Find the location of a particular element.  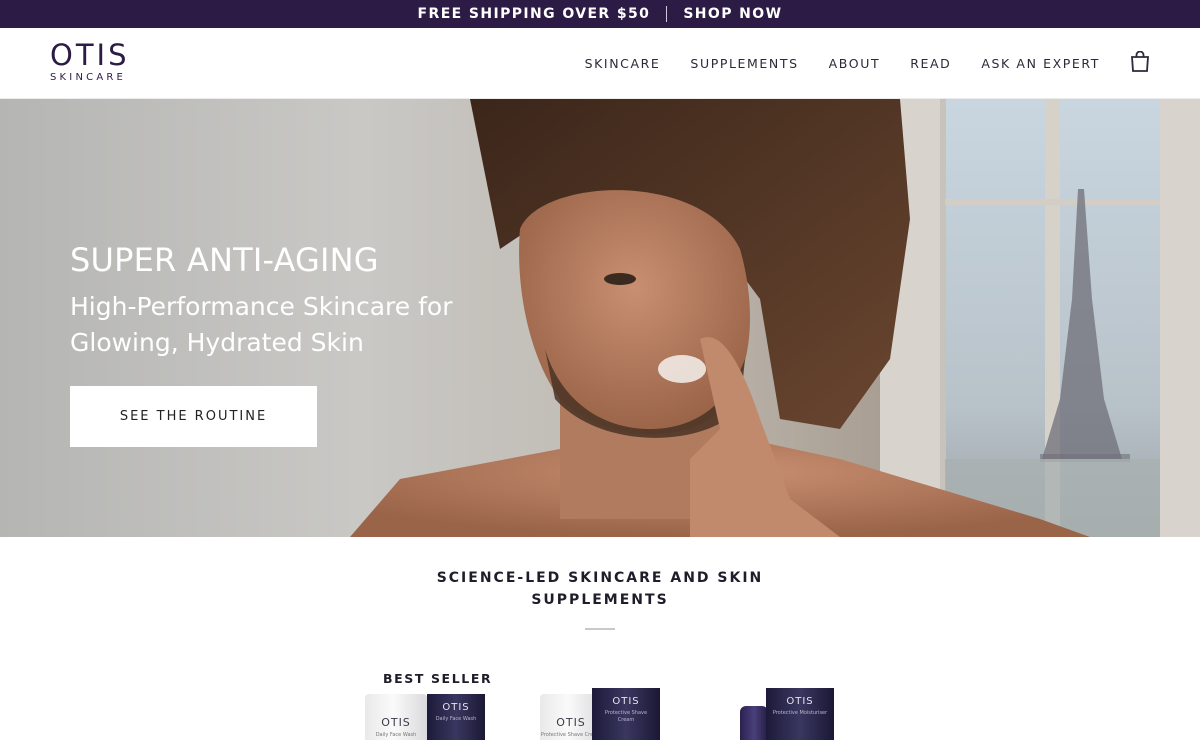

box-text: Protective Shave Cream is located at coordinates (626, 716).